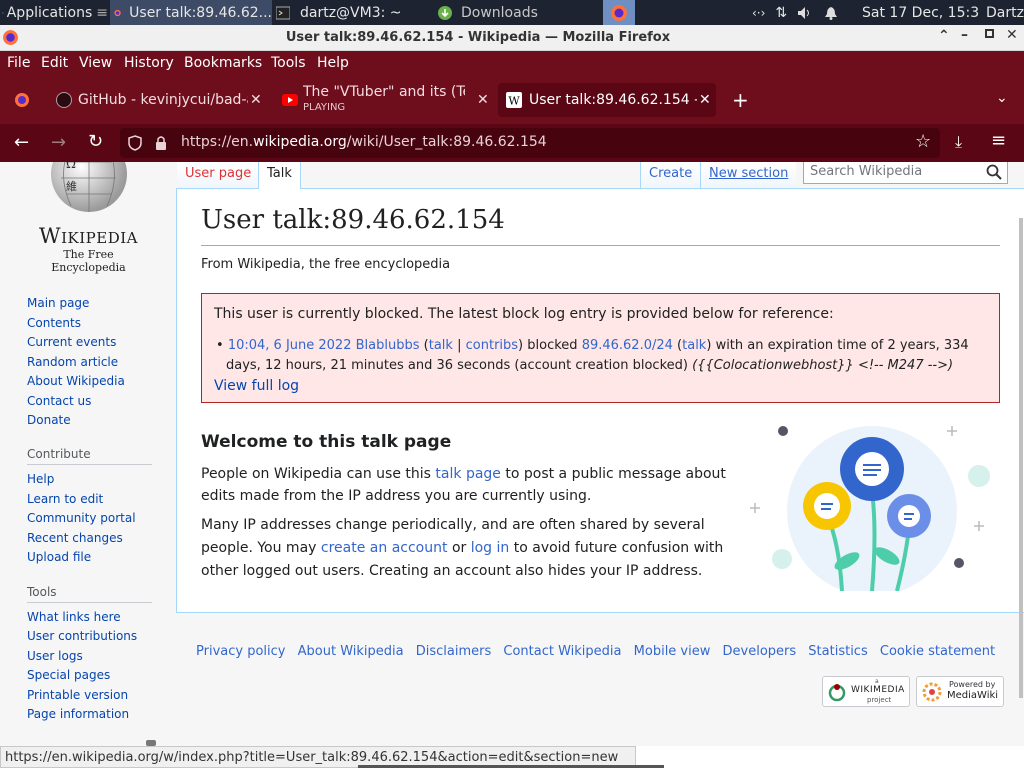  I want to click on block-time-link: 10:04, 6 June 2022, so click(290, 345).